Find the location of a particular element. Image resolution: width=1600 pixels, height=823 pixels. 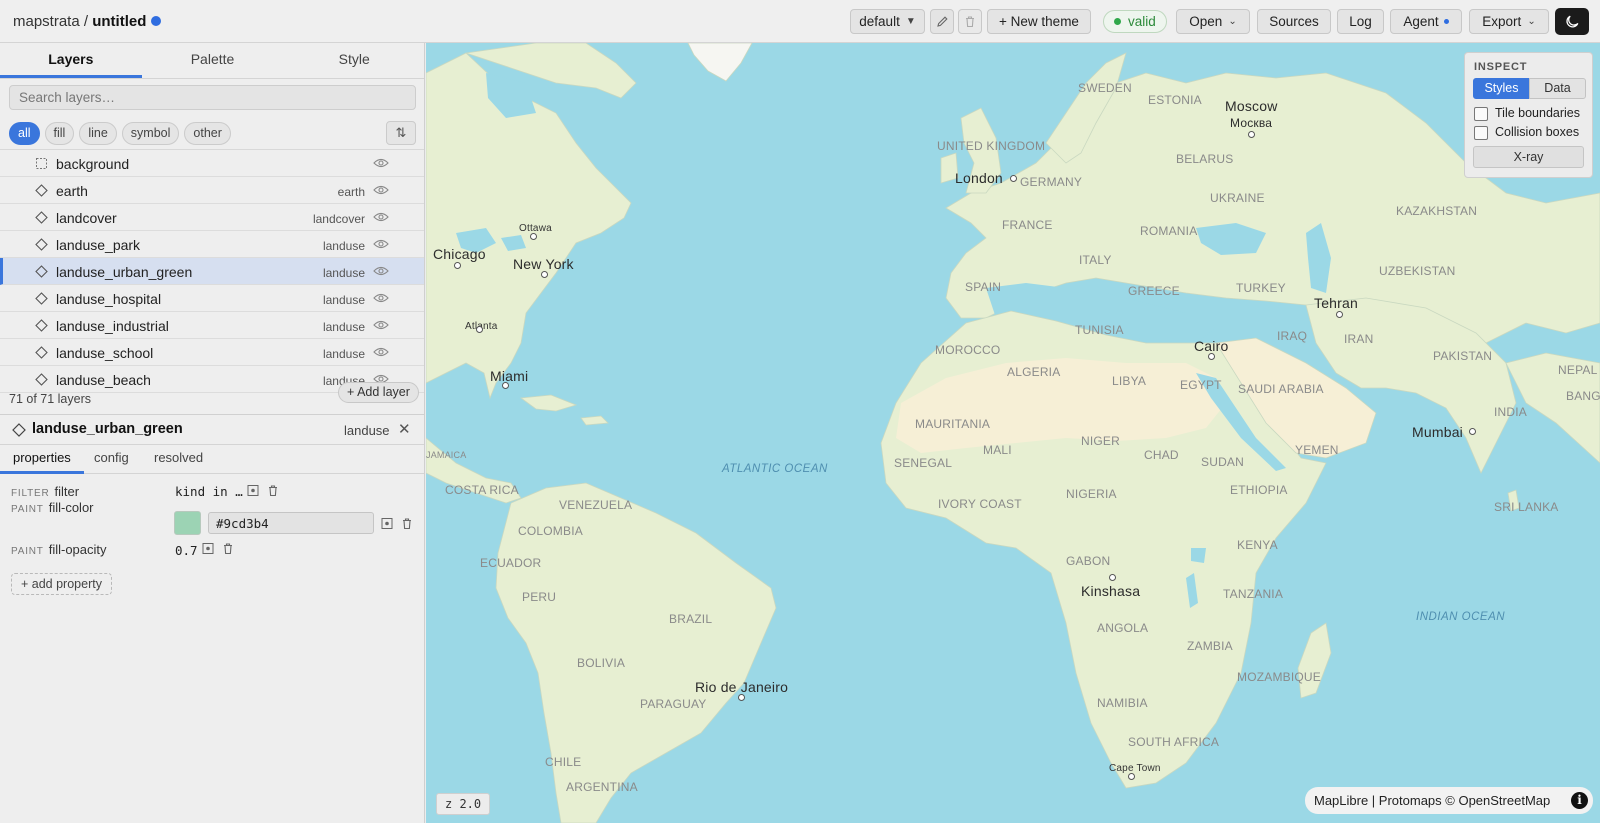

background-layer-icon is located at coordinates (41, 163).